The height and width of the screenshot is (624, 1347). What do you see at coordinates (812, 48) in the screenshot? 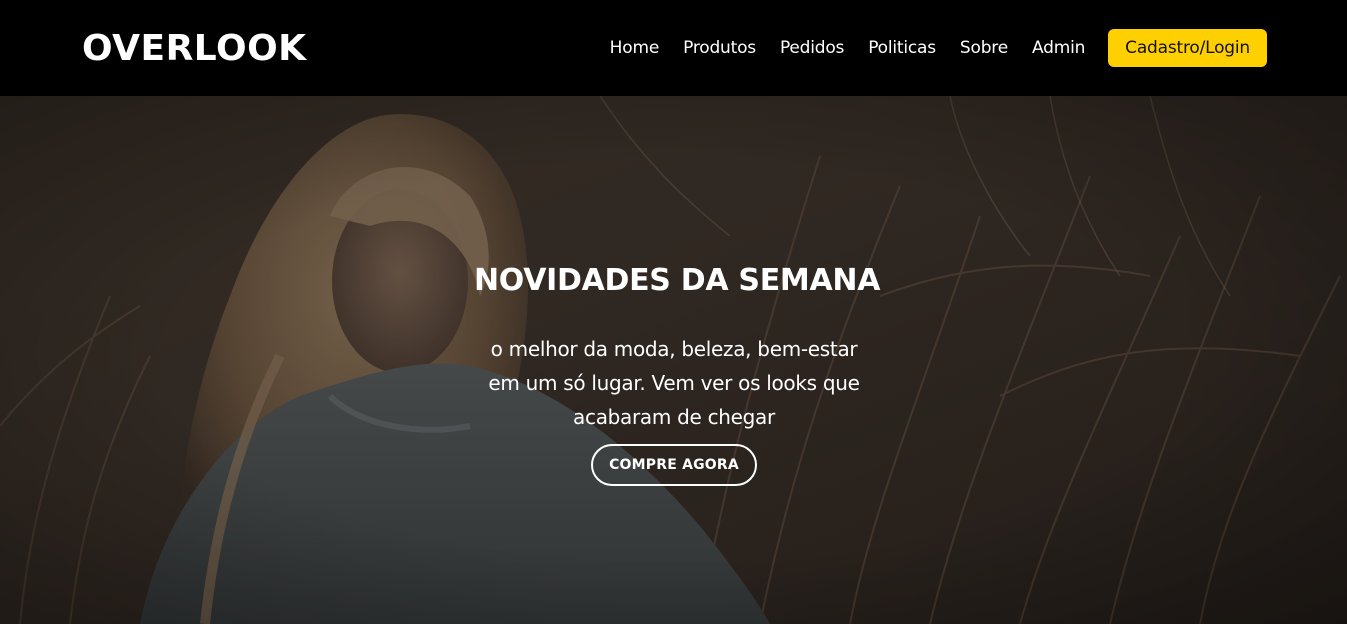
I see `nav-pedidos-link: Pedidos` at bounding box center [812, 48].